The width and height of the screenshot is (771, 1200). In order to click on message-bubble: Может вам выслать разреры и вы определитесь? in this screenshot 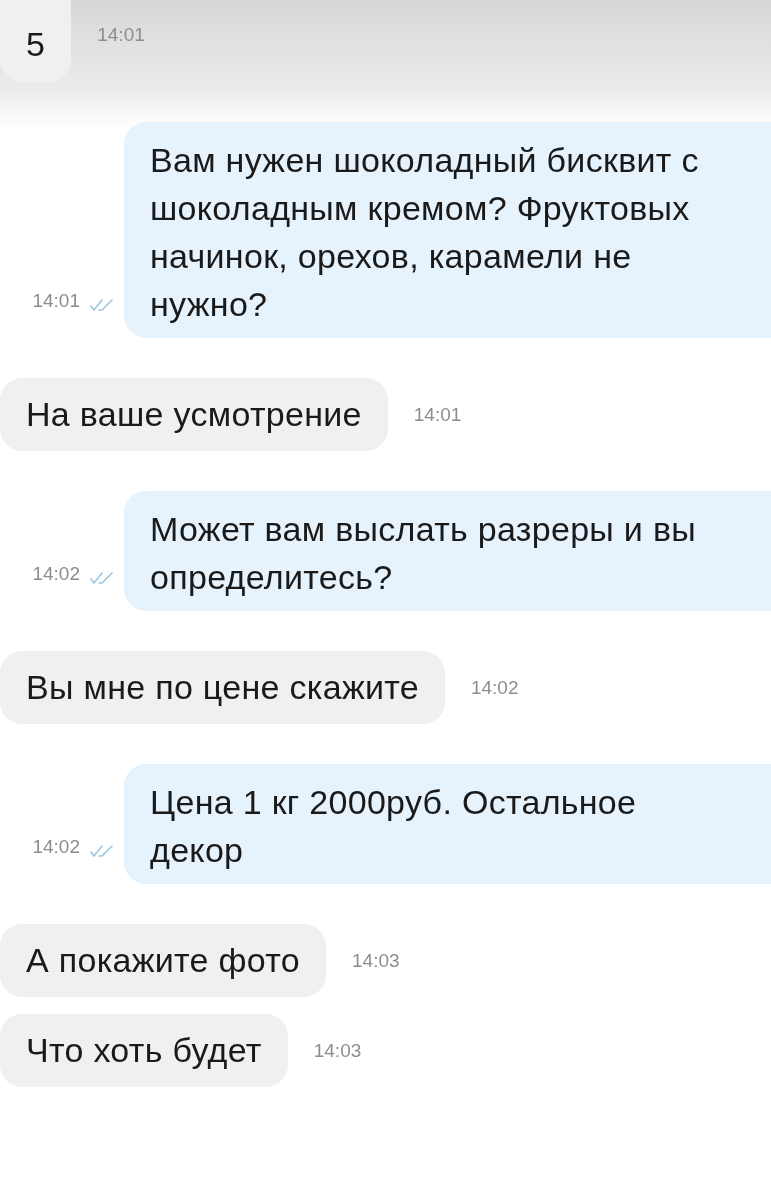, I will do `click(447, 551)`.